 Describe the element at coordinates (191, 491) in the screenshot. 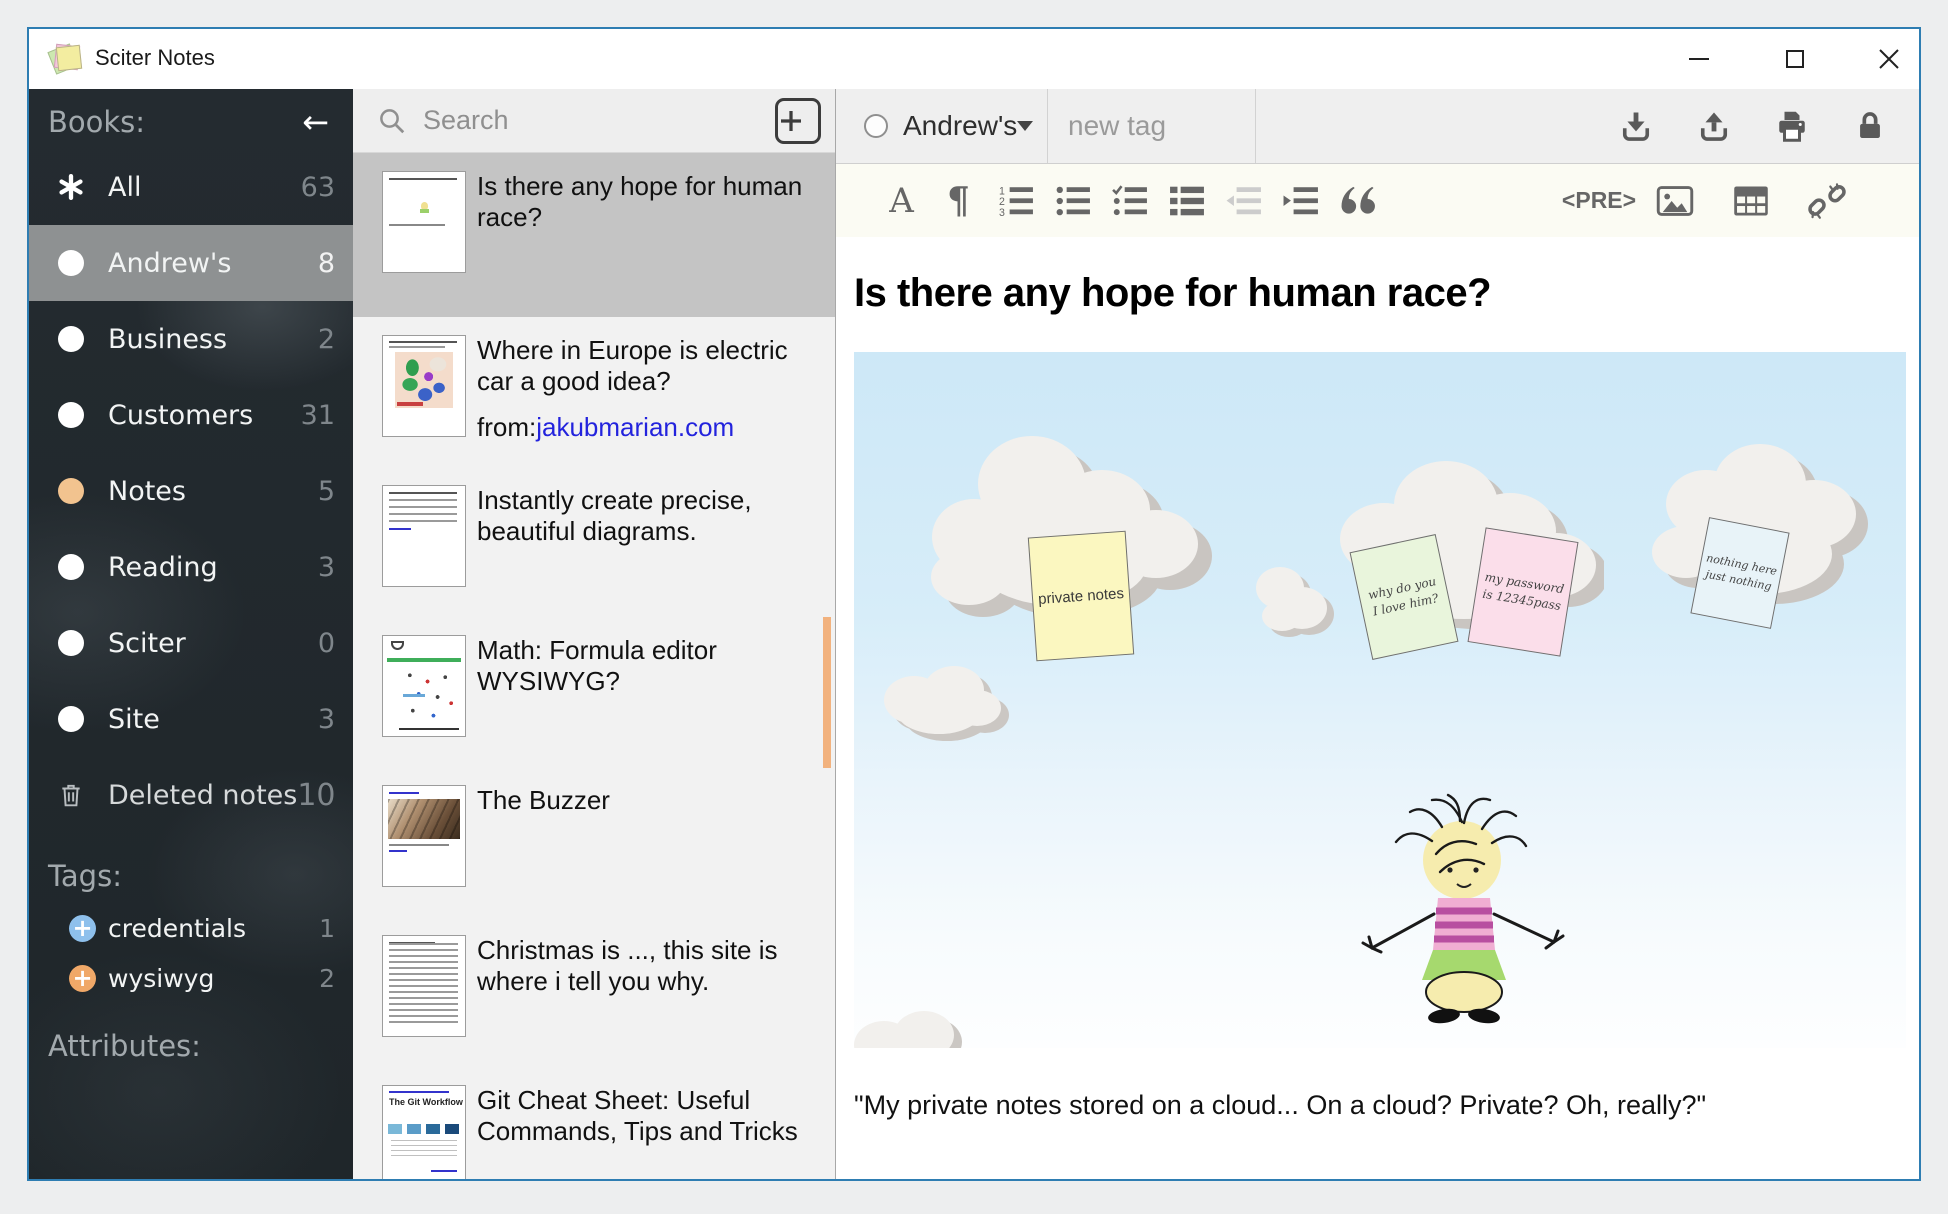

I see `sidebar-item-notes: Notes 5` at that location.